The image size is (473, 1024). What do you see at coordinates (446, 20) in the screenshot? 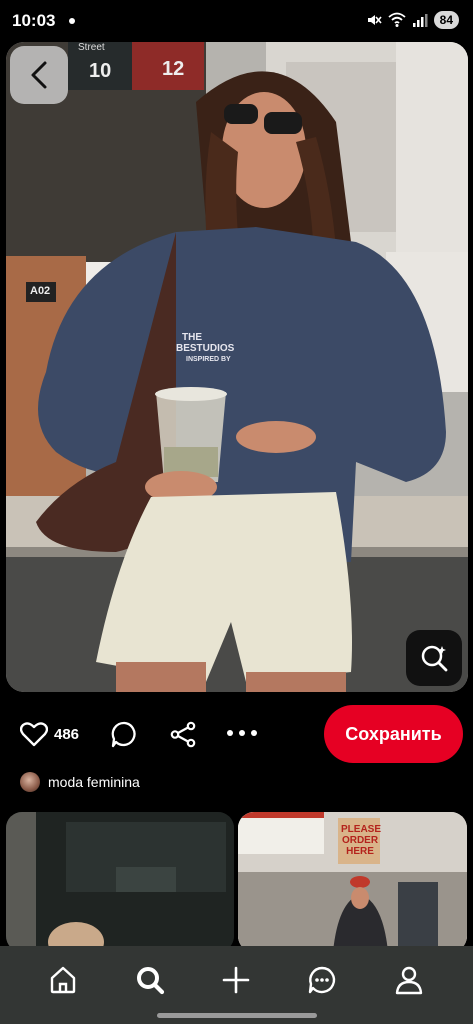
I see `battery-indicator: 84` at bounding box center [446, 20].